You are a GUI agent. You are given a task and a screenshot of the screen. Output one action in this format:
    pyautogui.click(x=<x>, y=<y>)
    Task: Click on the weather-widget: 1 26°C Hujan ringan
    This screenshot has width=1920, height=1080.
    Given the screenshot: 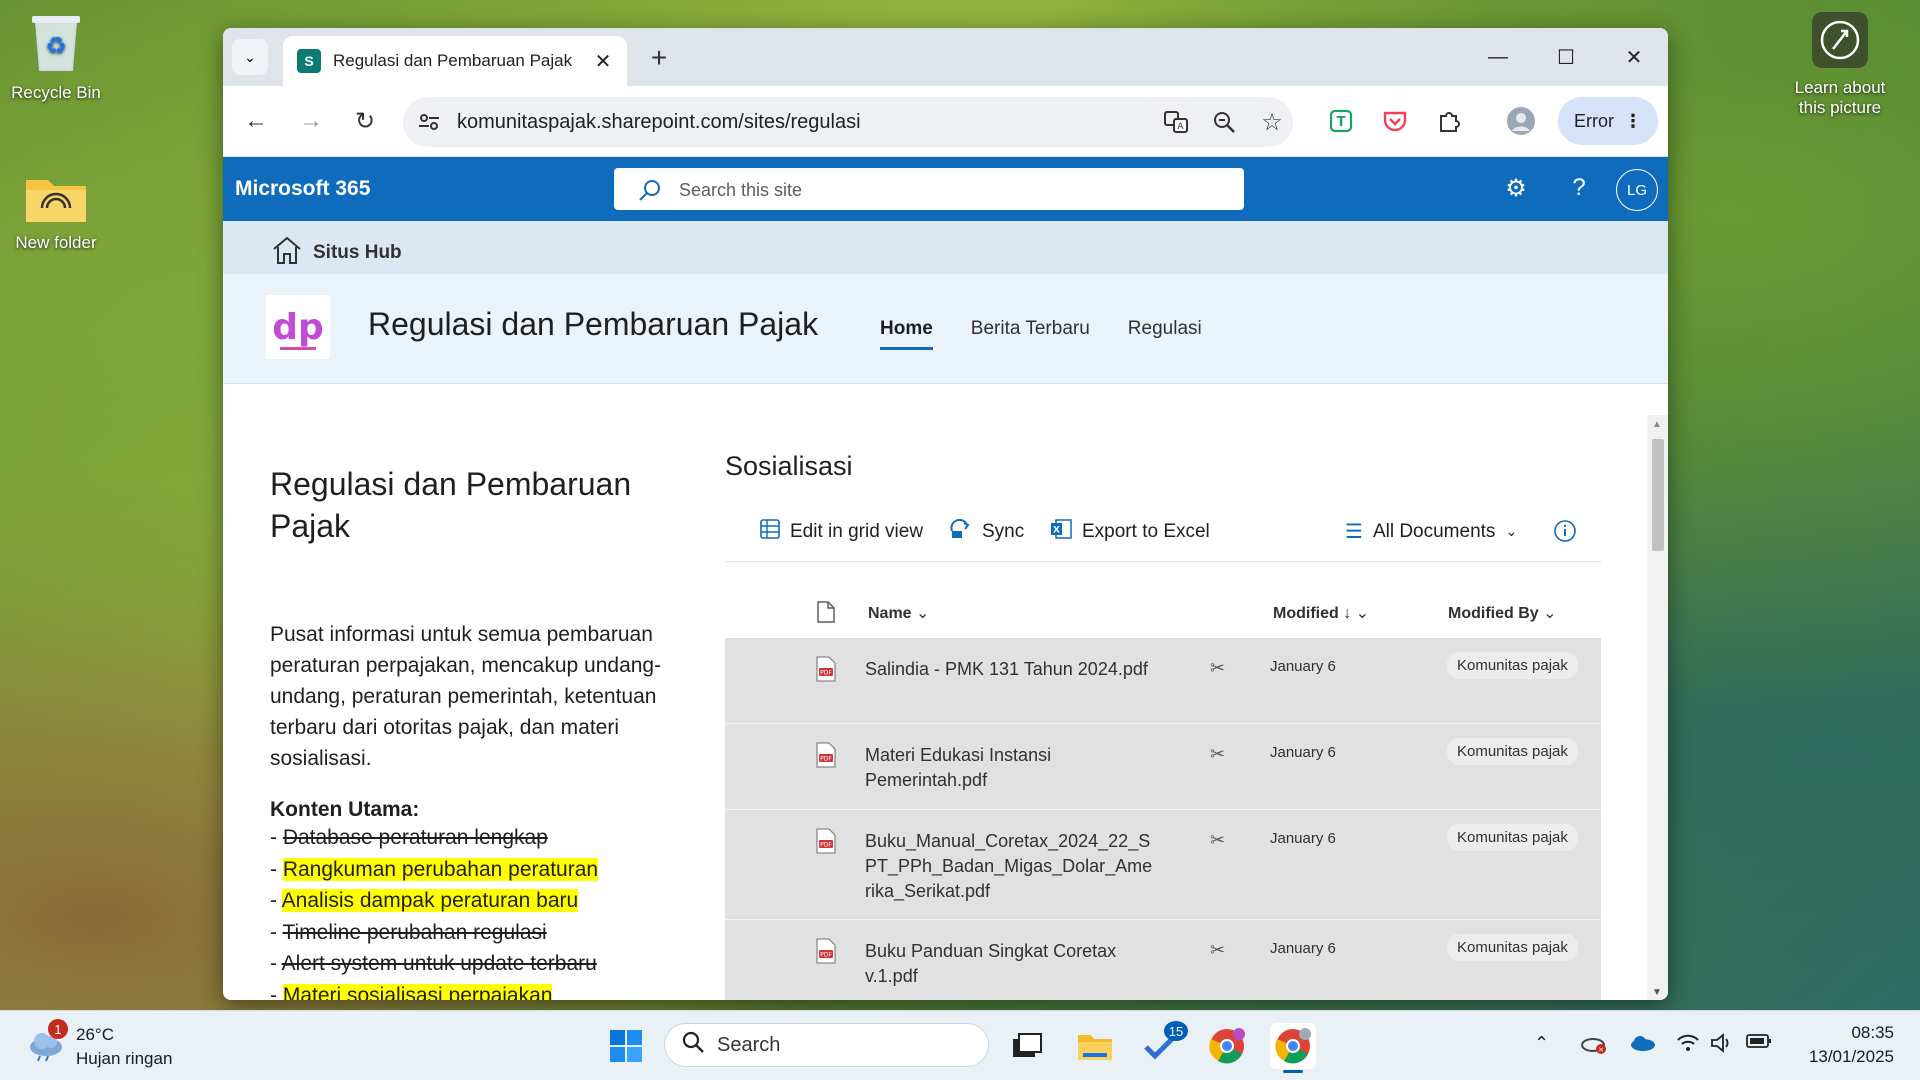 What is the action you would take?
    pyautogui.click(x=99, y=1045)
    